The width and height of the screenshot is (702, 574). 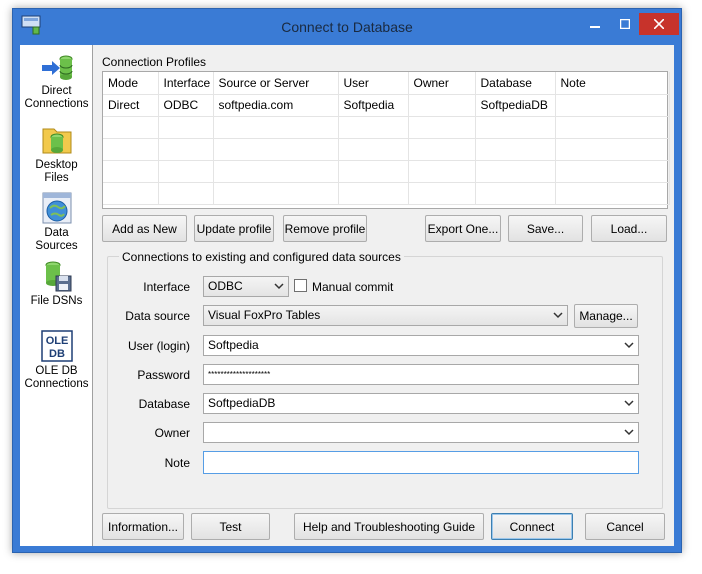 I want to click on owner-label: Owner, so click(x=172, y=433).